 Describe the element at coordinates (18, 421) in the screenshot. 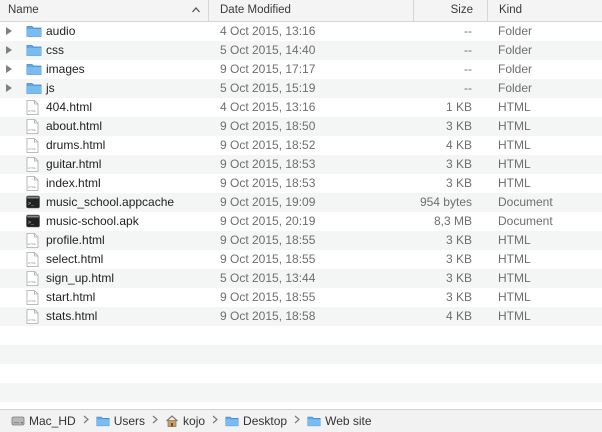

I see `hard-drive-icon` at that location.